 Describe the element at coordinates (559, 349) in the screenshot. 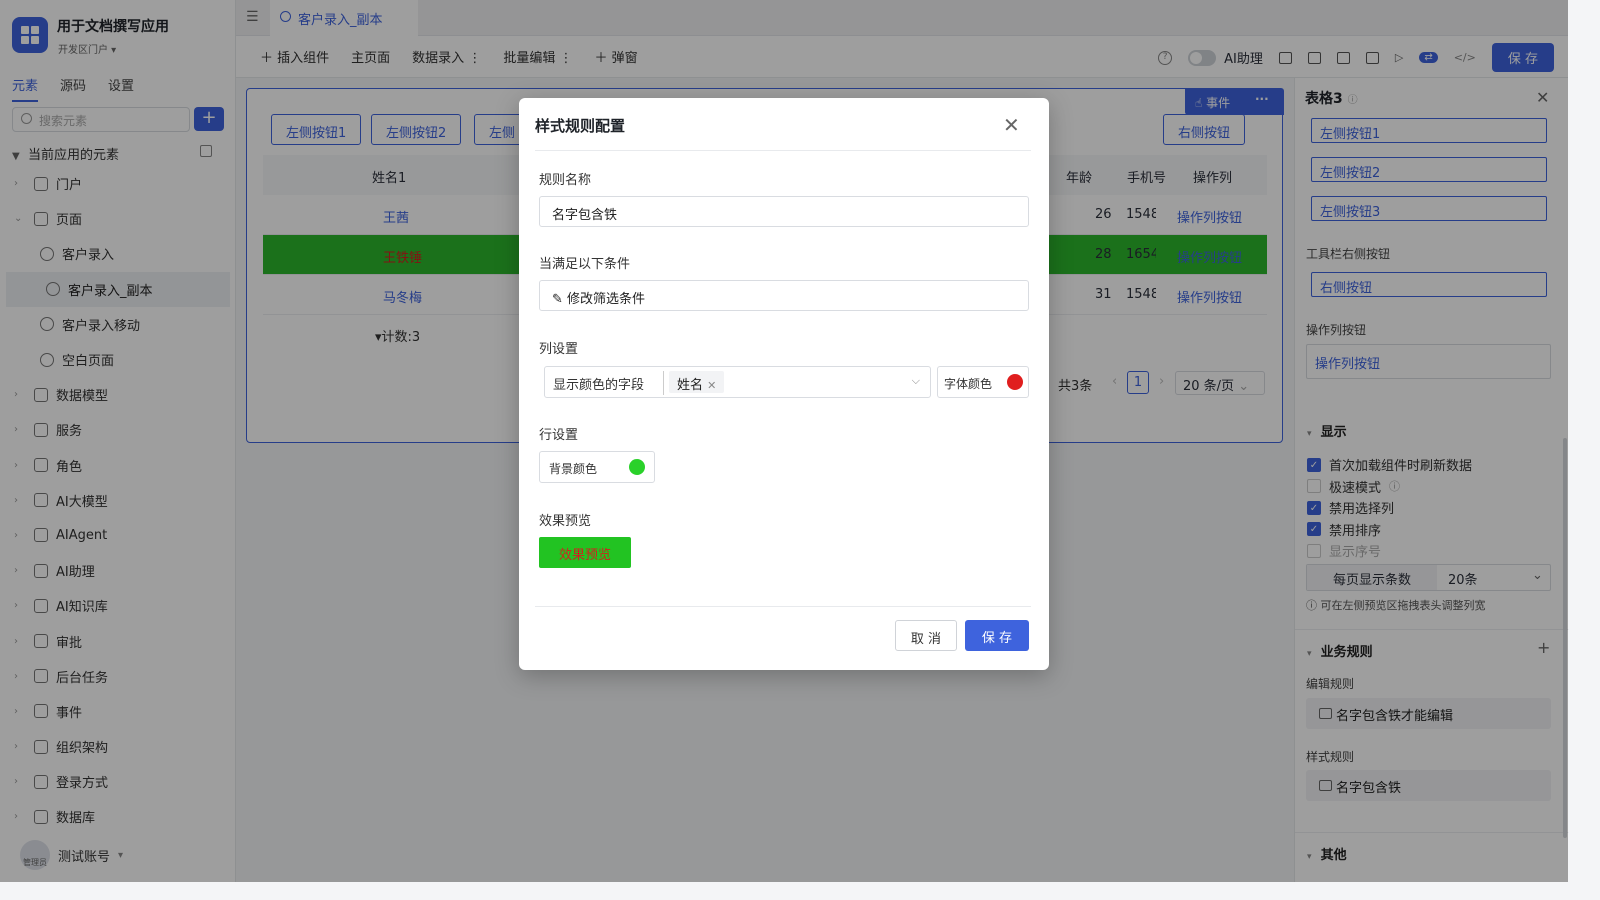

I see `column-settings-label: 列设置` at that location.